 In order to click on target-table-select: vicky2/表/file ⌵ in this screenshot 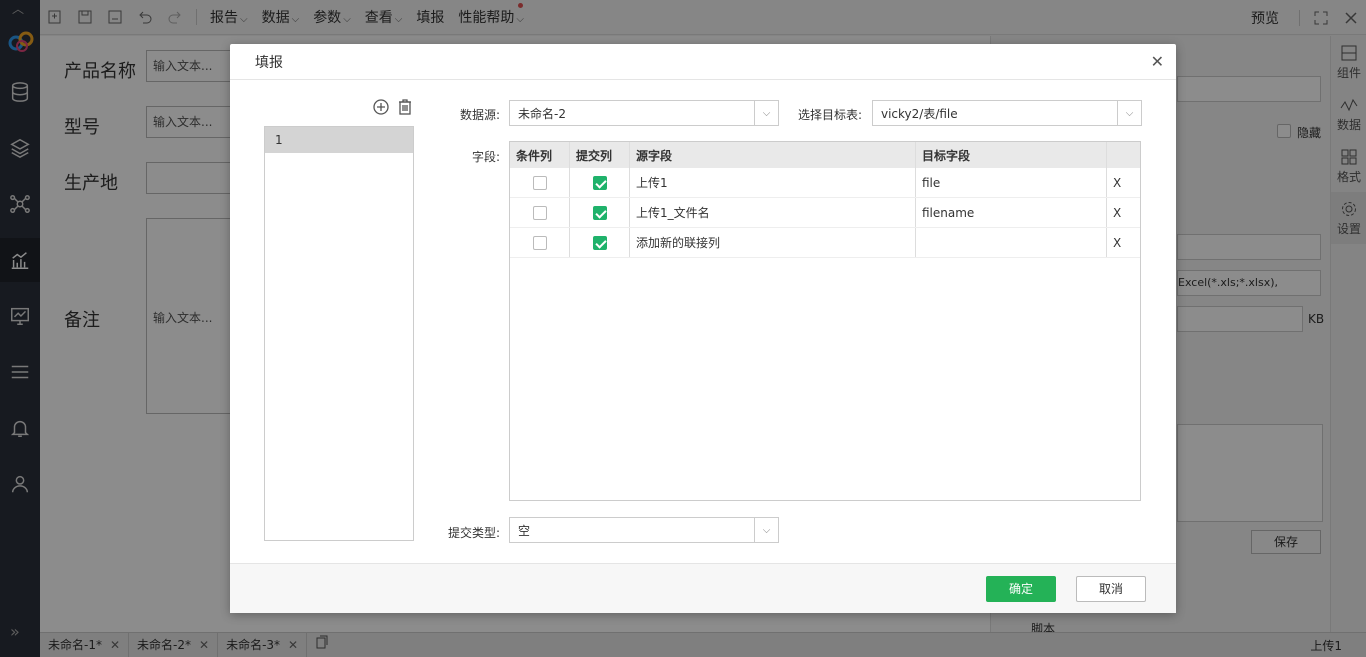, I will do `click(1007, 113)`.